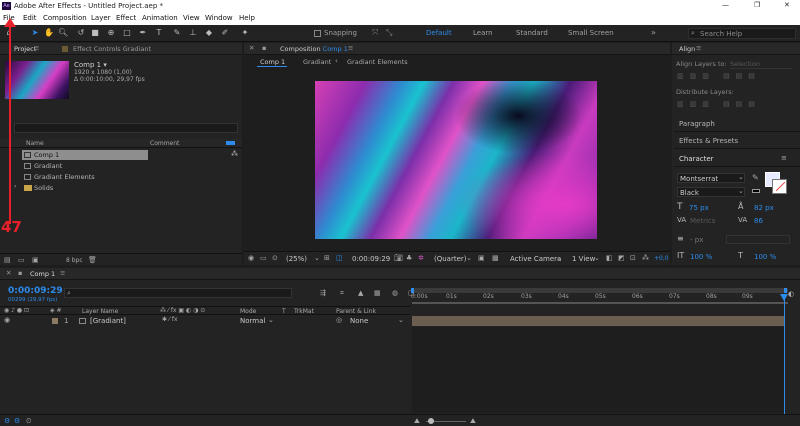 The image size is (800, 426). Describe the element at coordinates (421, 258) in the screenshot. I see `channel-icon: ✲` at that location.